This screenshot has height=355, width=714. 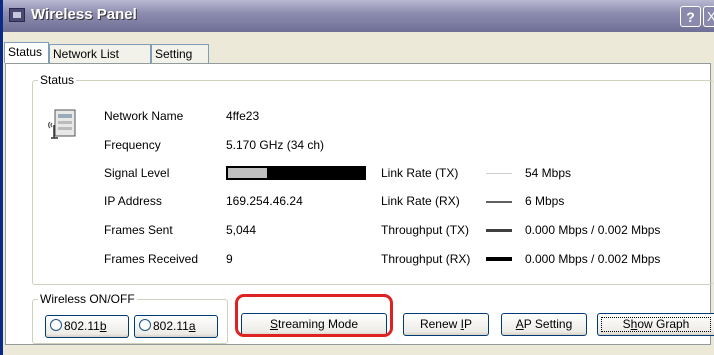 I want to click on ap-label: P Setting, so click(x=548, y=324).